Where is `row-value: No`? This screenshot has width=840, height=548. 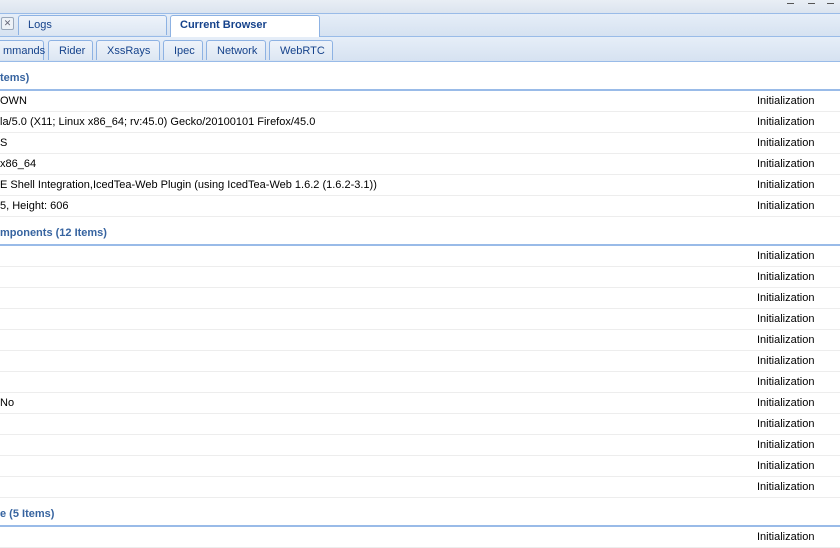 row-value: No is located at coordinates (7, 403).